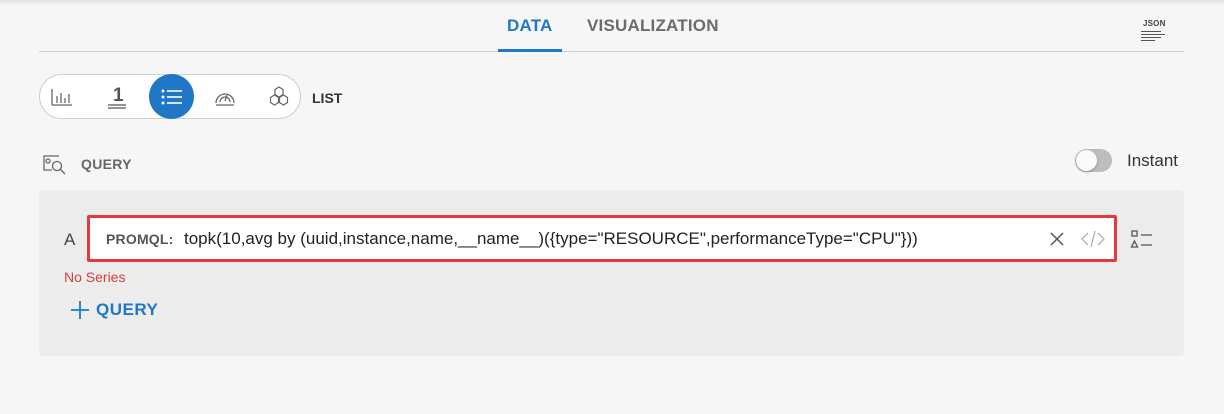  I want to click on visualization-type-selector: 1, so click(170, 96).